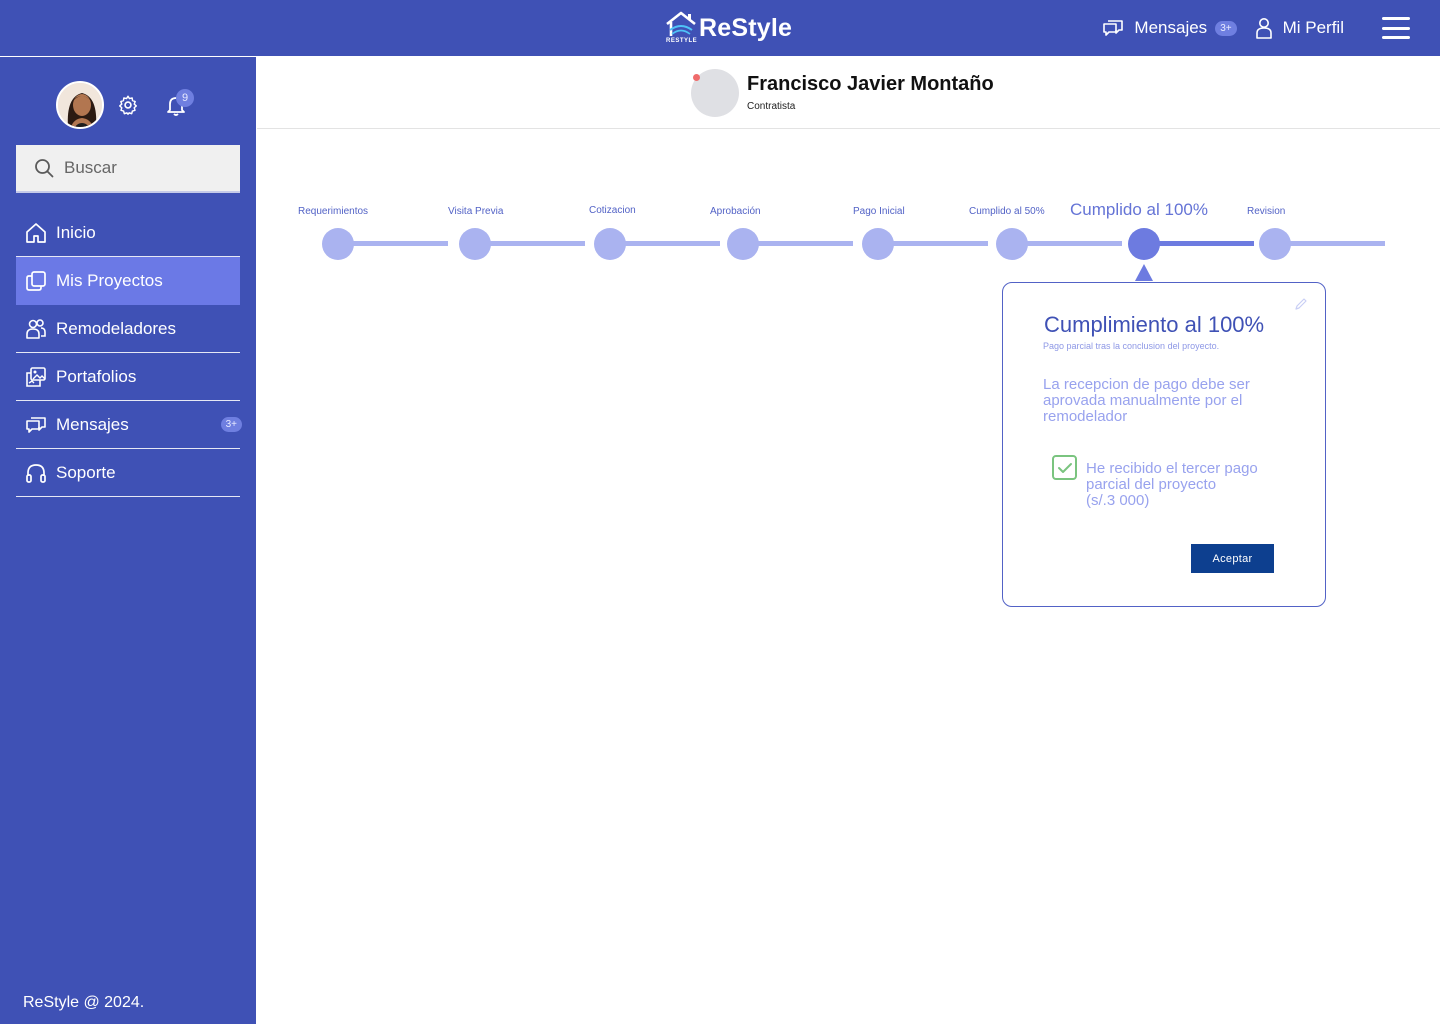 This screenshot has height=1024, width=1440. Describe the element at coordinates (36, 473) in the screenshot. I see `headset-icon` at that location.